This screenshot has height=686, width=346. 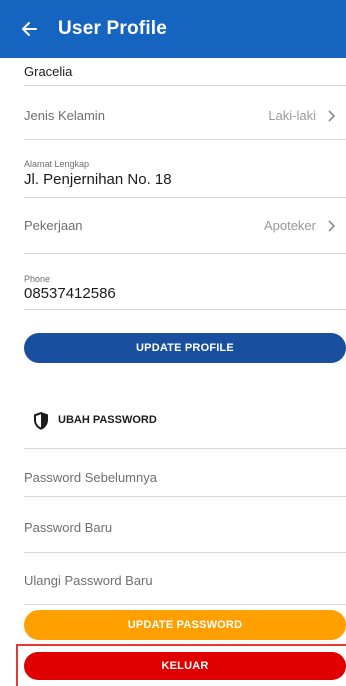 I want to click on arrow-left-icon, so click(x=29, y=29).